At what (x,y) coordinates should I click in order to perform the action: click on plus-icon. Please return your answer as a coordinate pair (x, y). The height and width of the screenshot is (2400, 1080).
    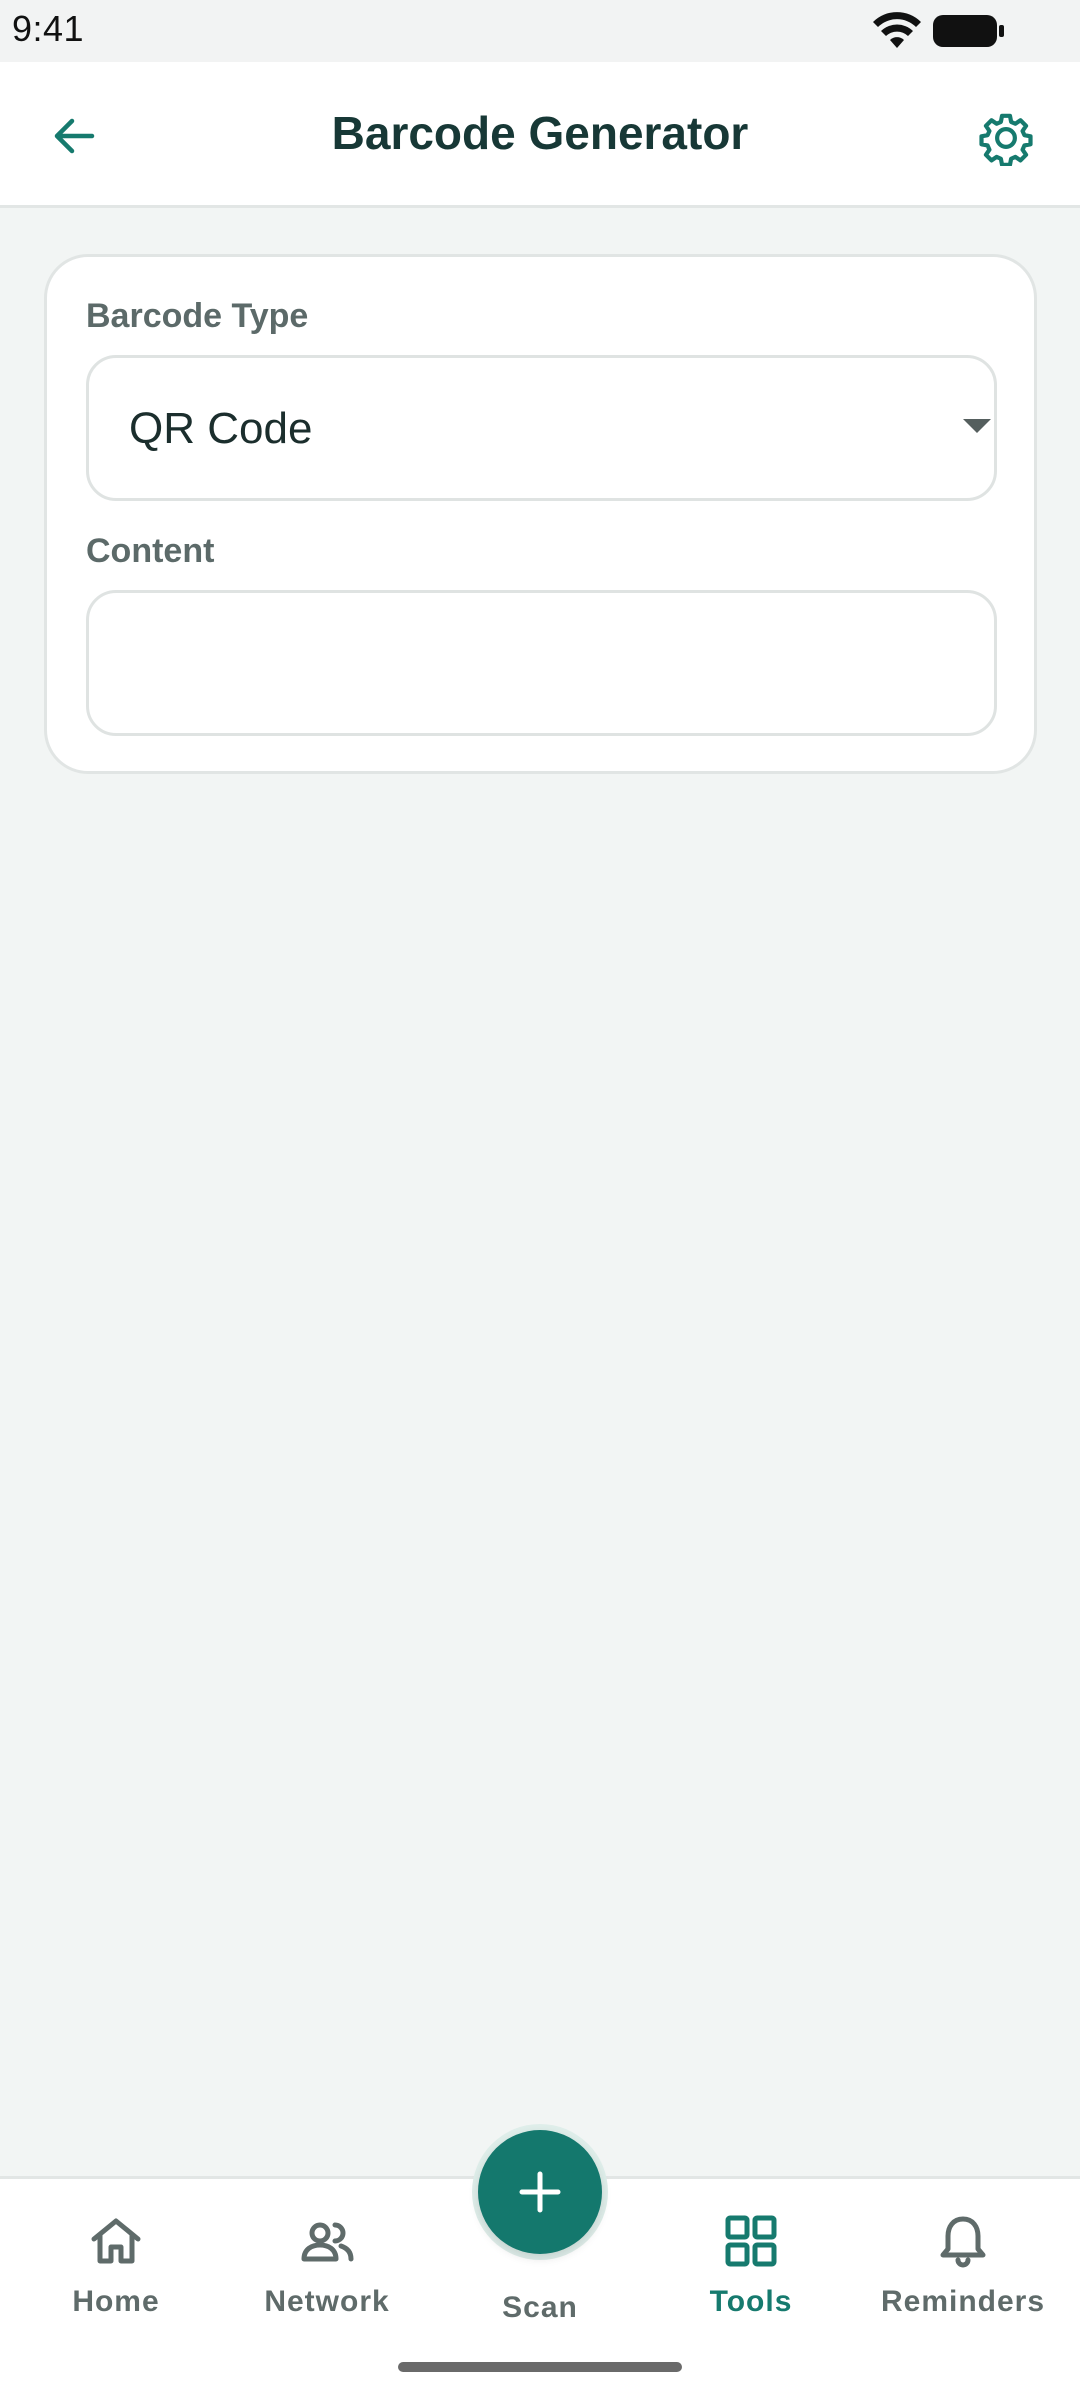
    Looking at the image, I should click on (540, 2192).